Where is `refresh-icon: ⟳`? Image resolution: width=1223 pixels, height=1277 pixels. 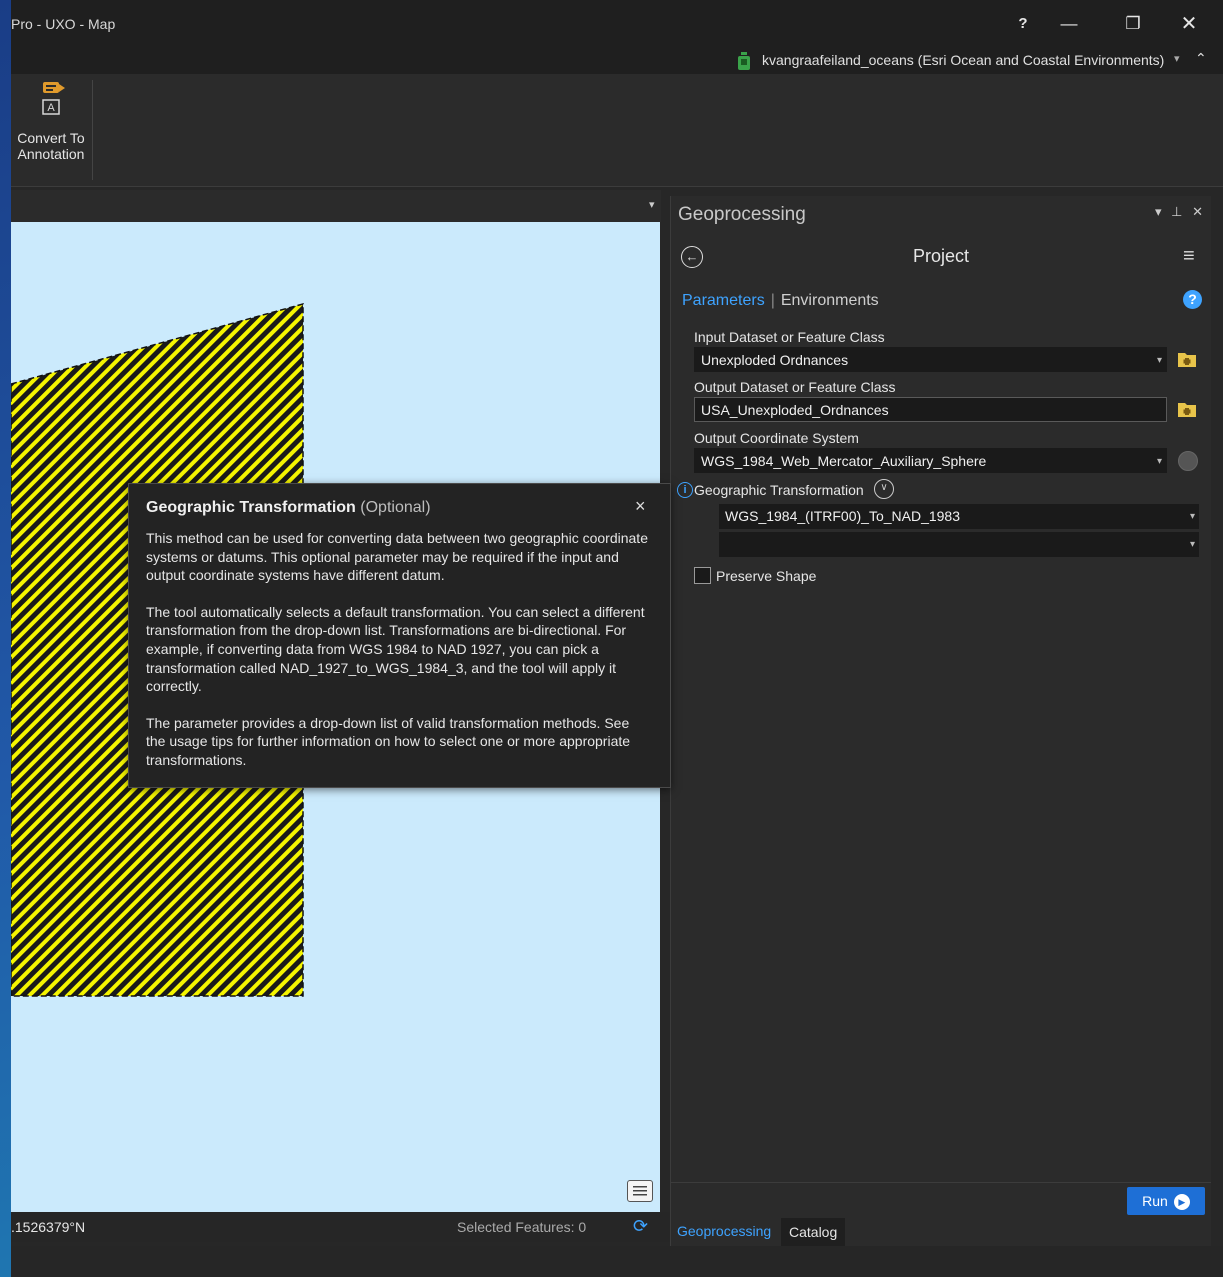 refresh-icon: ⟳ is located at coordinates (640, 1226).